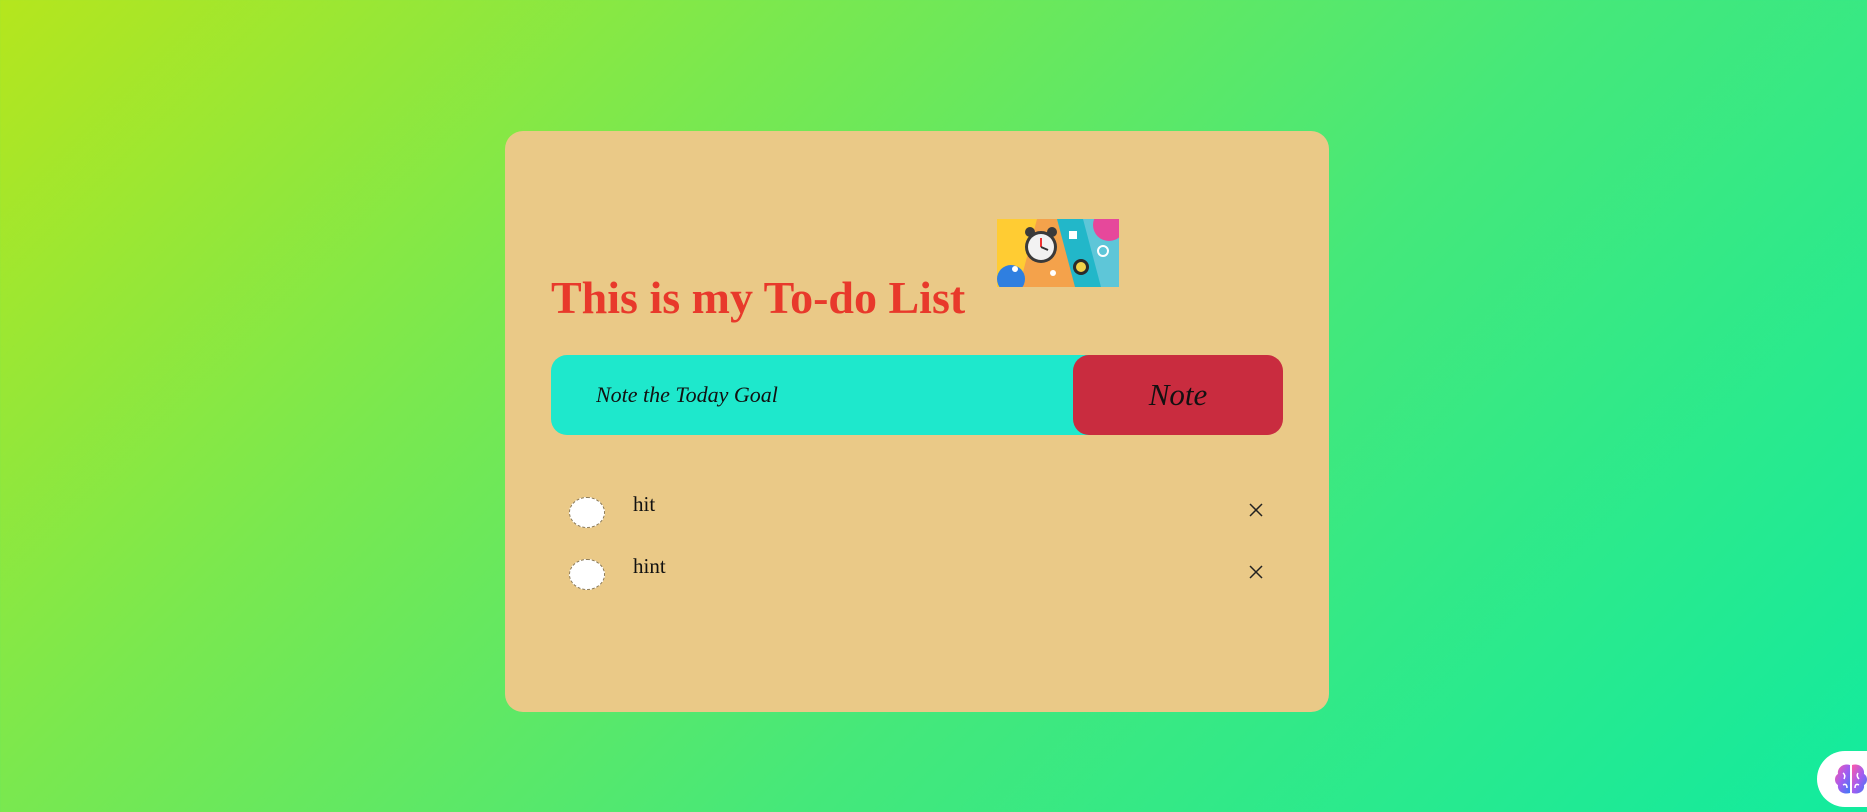 Image resolution: width=1867 pixels, height=812 pixels. I want to click on list-item: hit, so click(926, 520).